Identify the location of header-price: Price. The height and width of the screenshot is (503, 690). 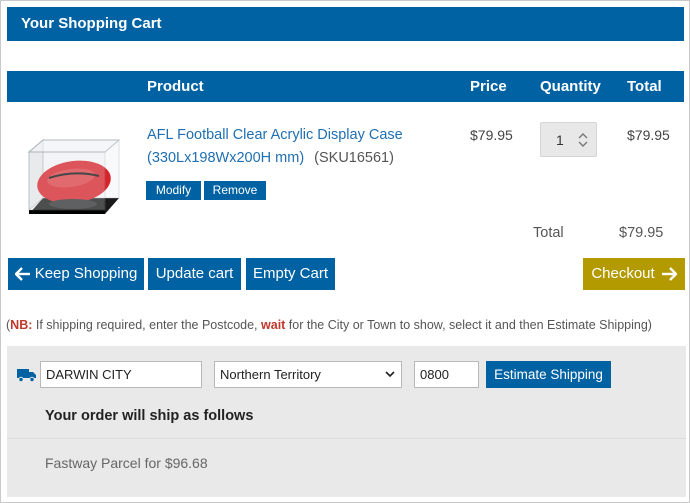
(488, 86).